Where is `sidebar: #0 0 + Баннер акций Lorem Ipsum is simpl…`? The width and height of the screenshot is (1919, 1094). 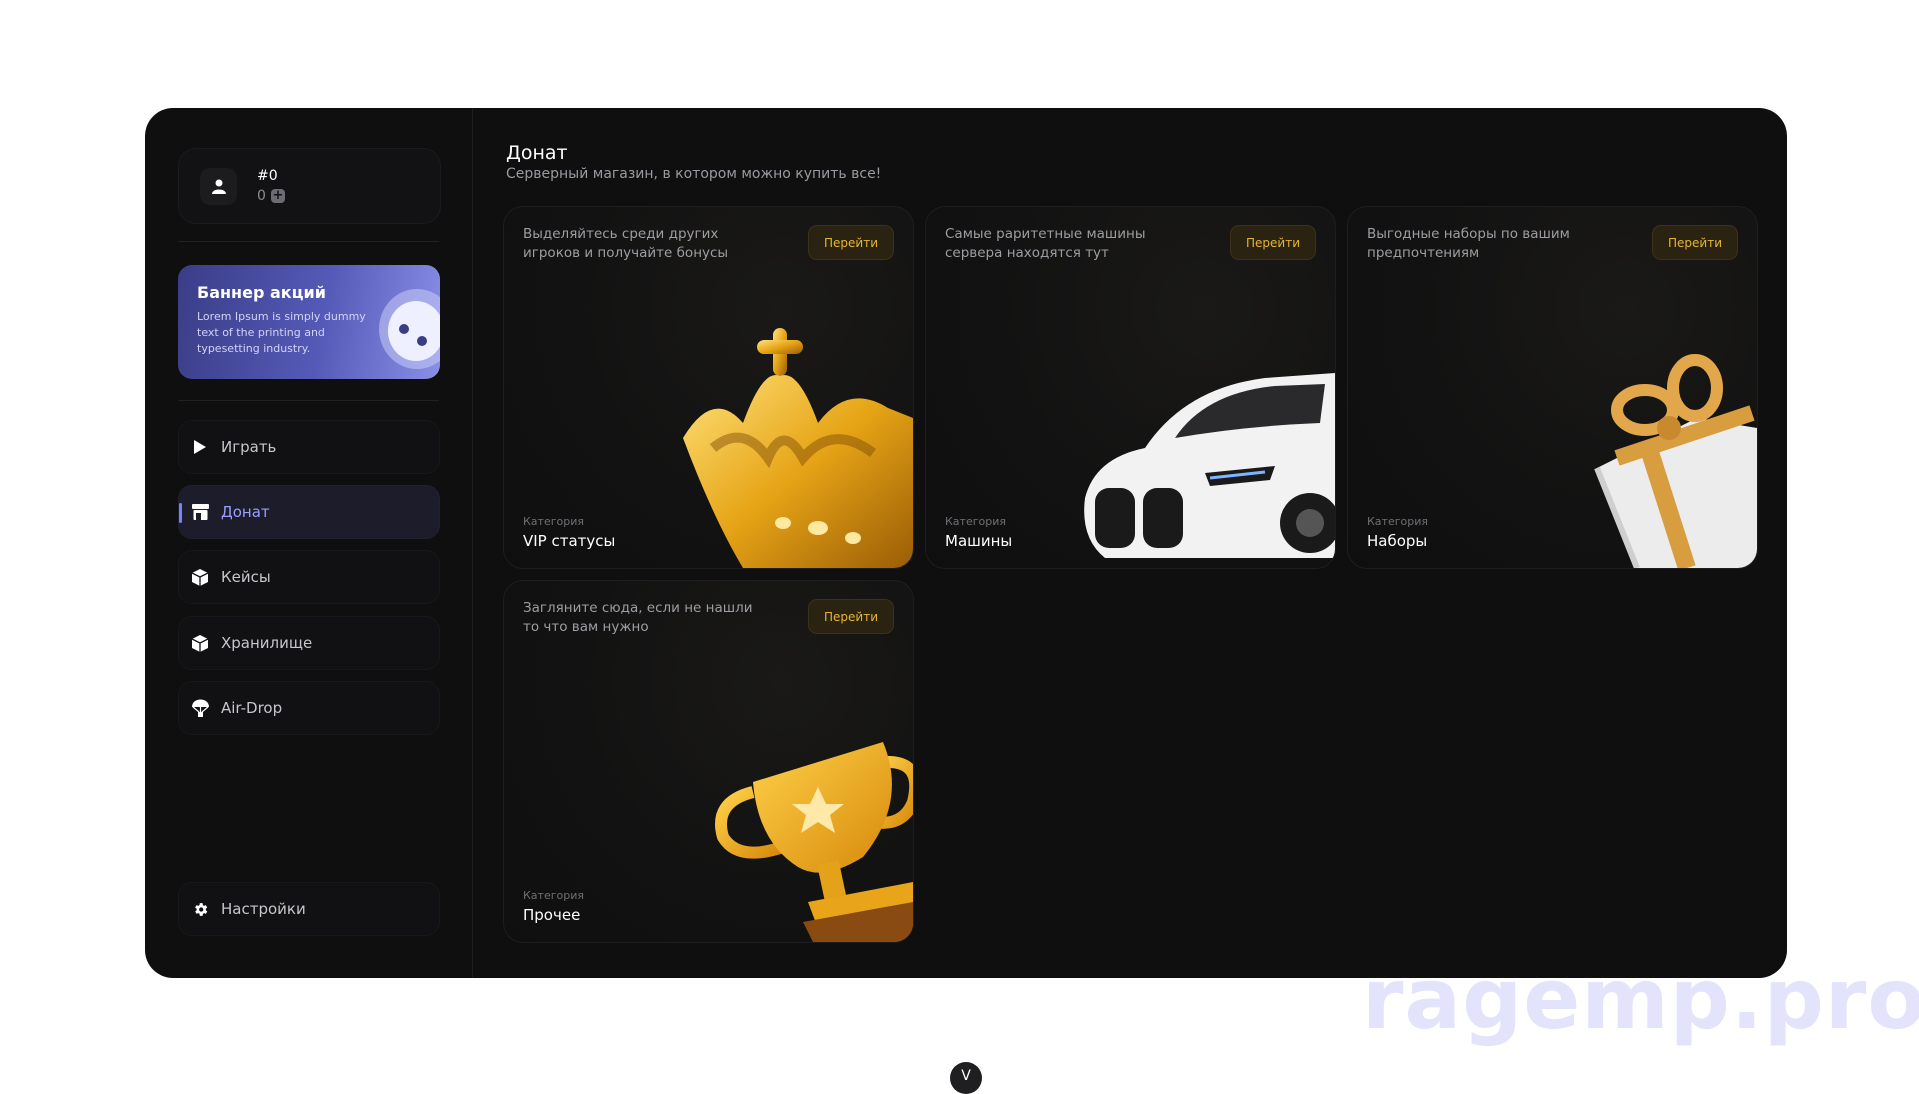
sidebar: #0 0 + Баннер акций Lorem Ipsum is simpl… is located at coordinates (309, 543).